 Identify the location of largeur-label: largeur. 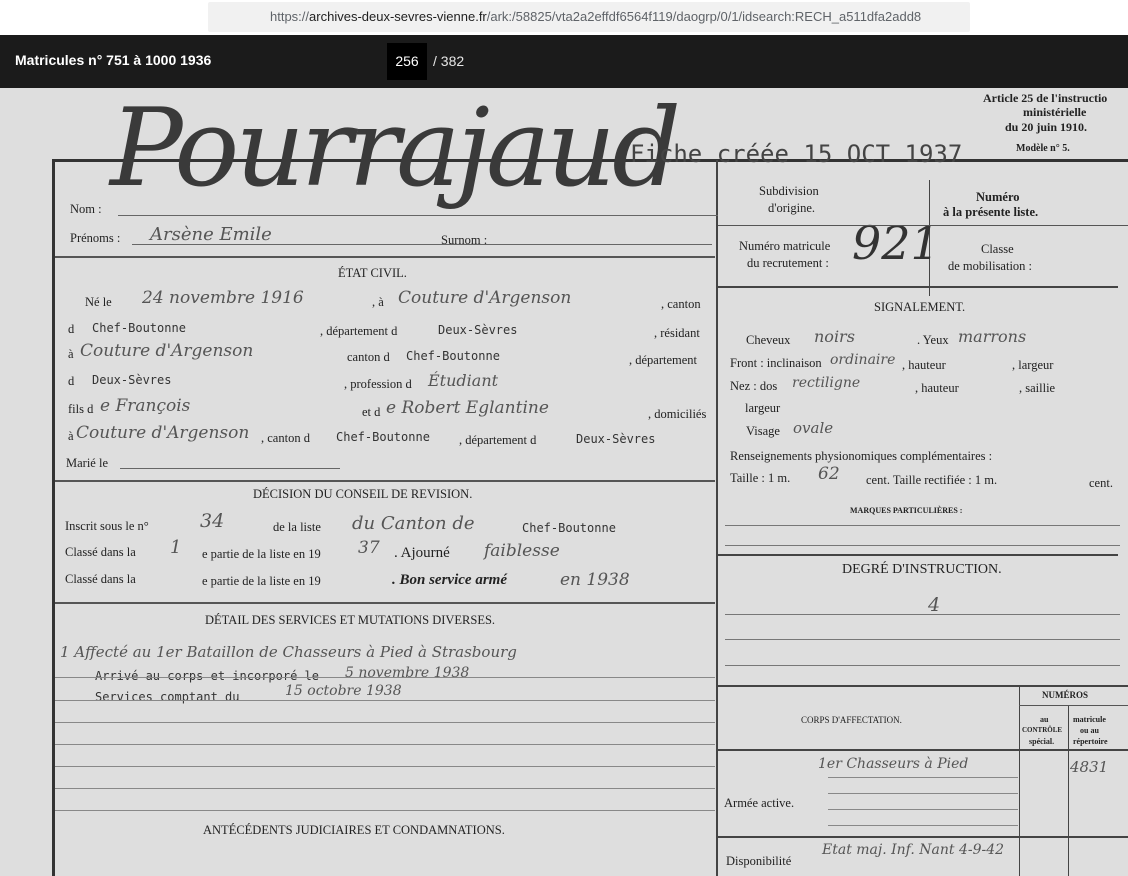
(763, 408).